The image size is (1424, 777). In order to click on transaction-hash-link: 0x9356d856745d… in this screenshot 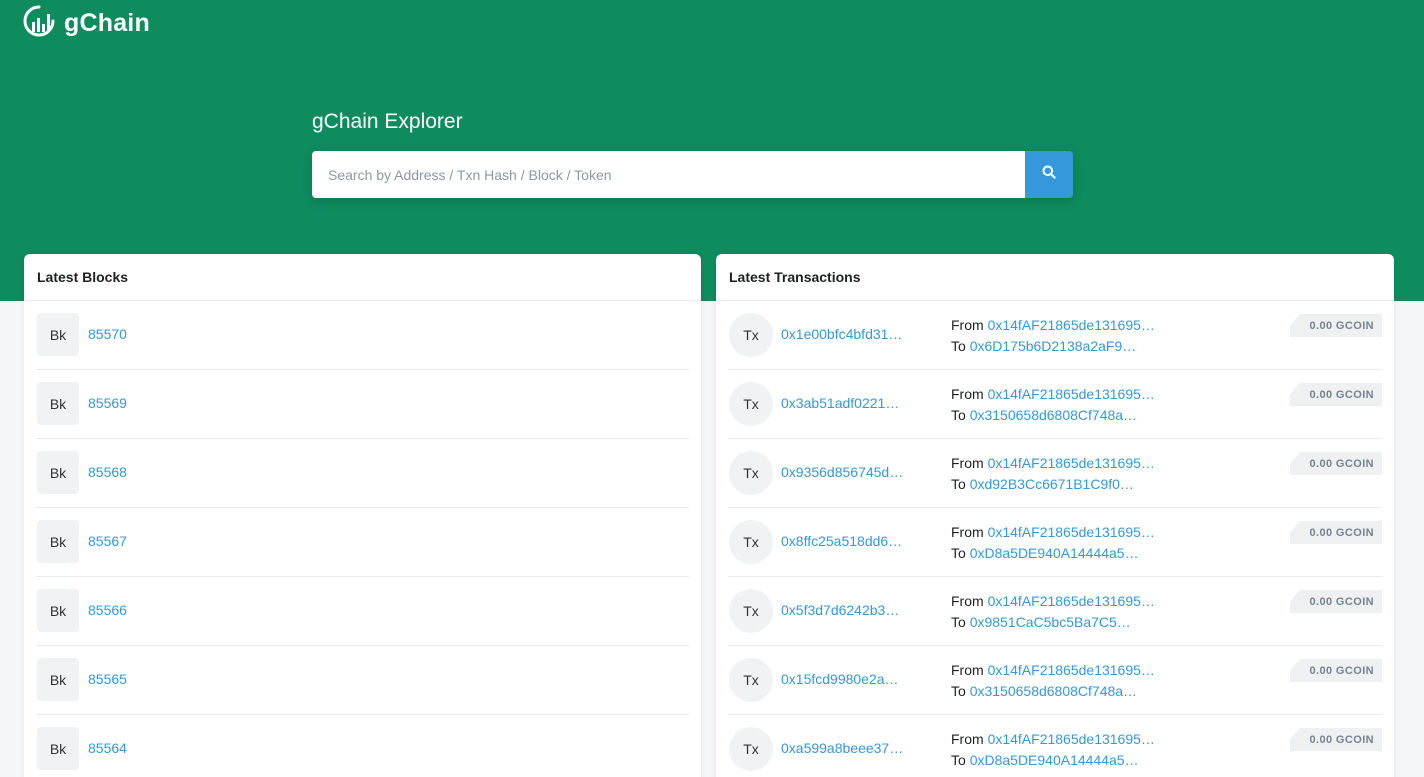, I will do `click(842, 472)`.